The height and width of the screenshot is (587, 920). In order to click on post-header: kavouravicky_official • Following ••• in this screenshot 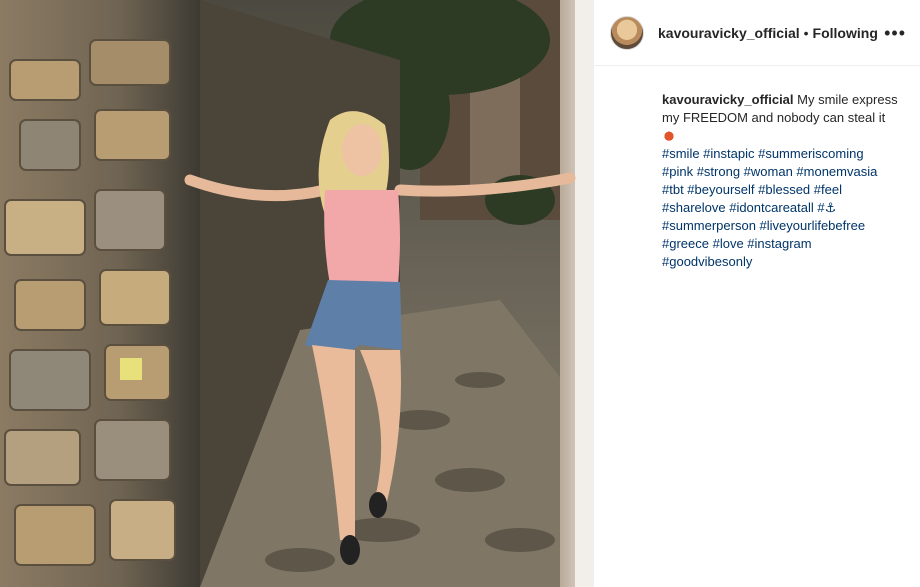, I will do `click(757, 33)`.